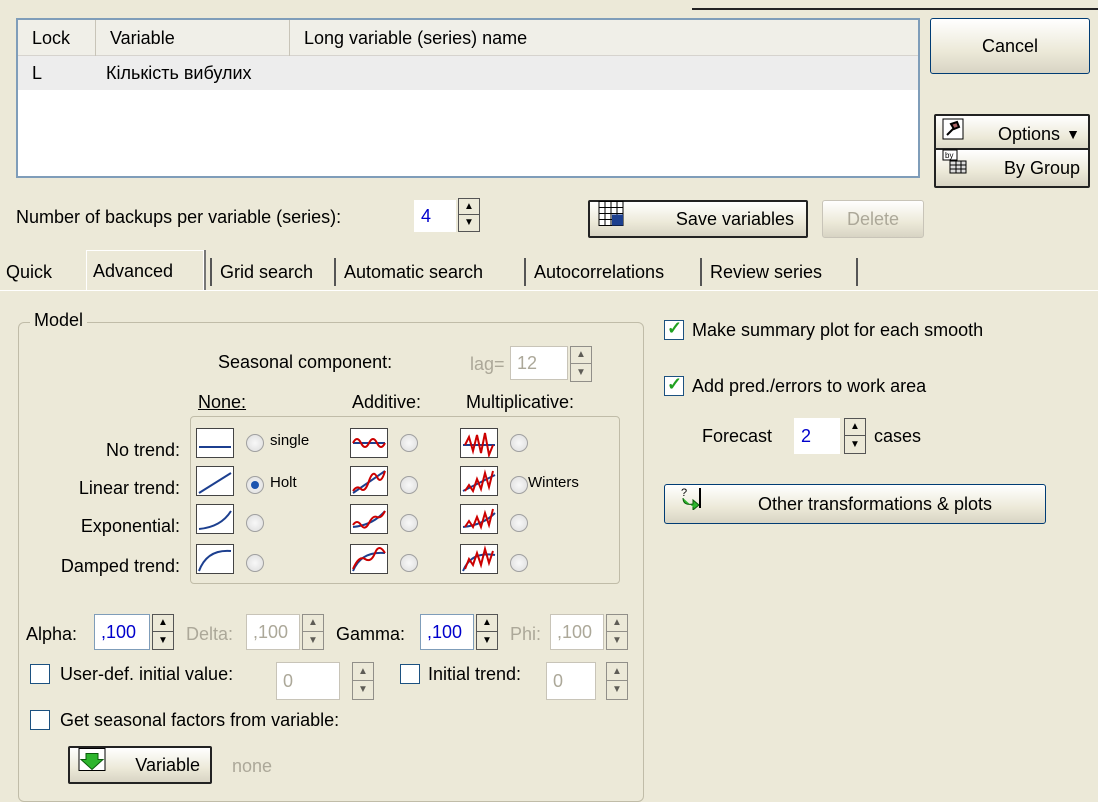 This screenshot has width=1098, height=802. I want to click on alpha-spinner: ▲ ▼, so click(163, 632).